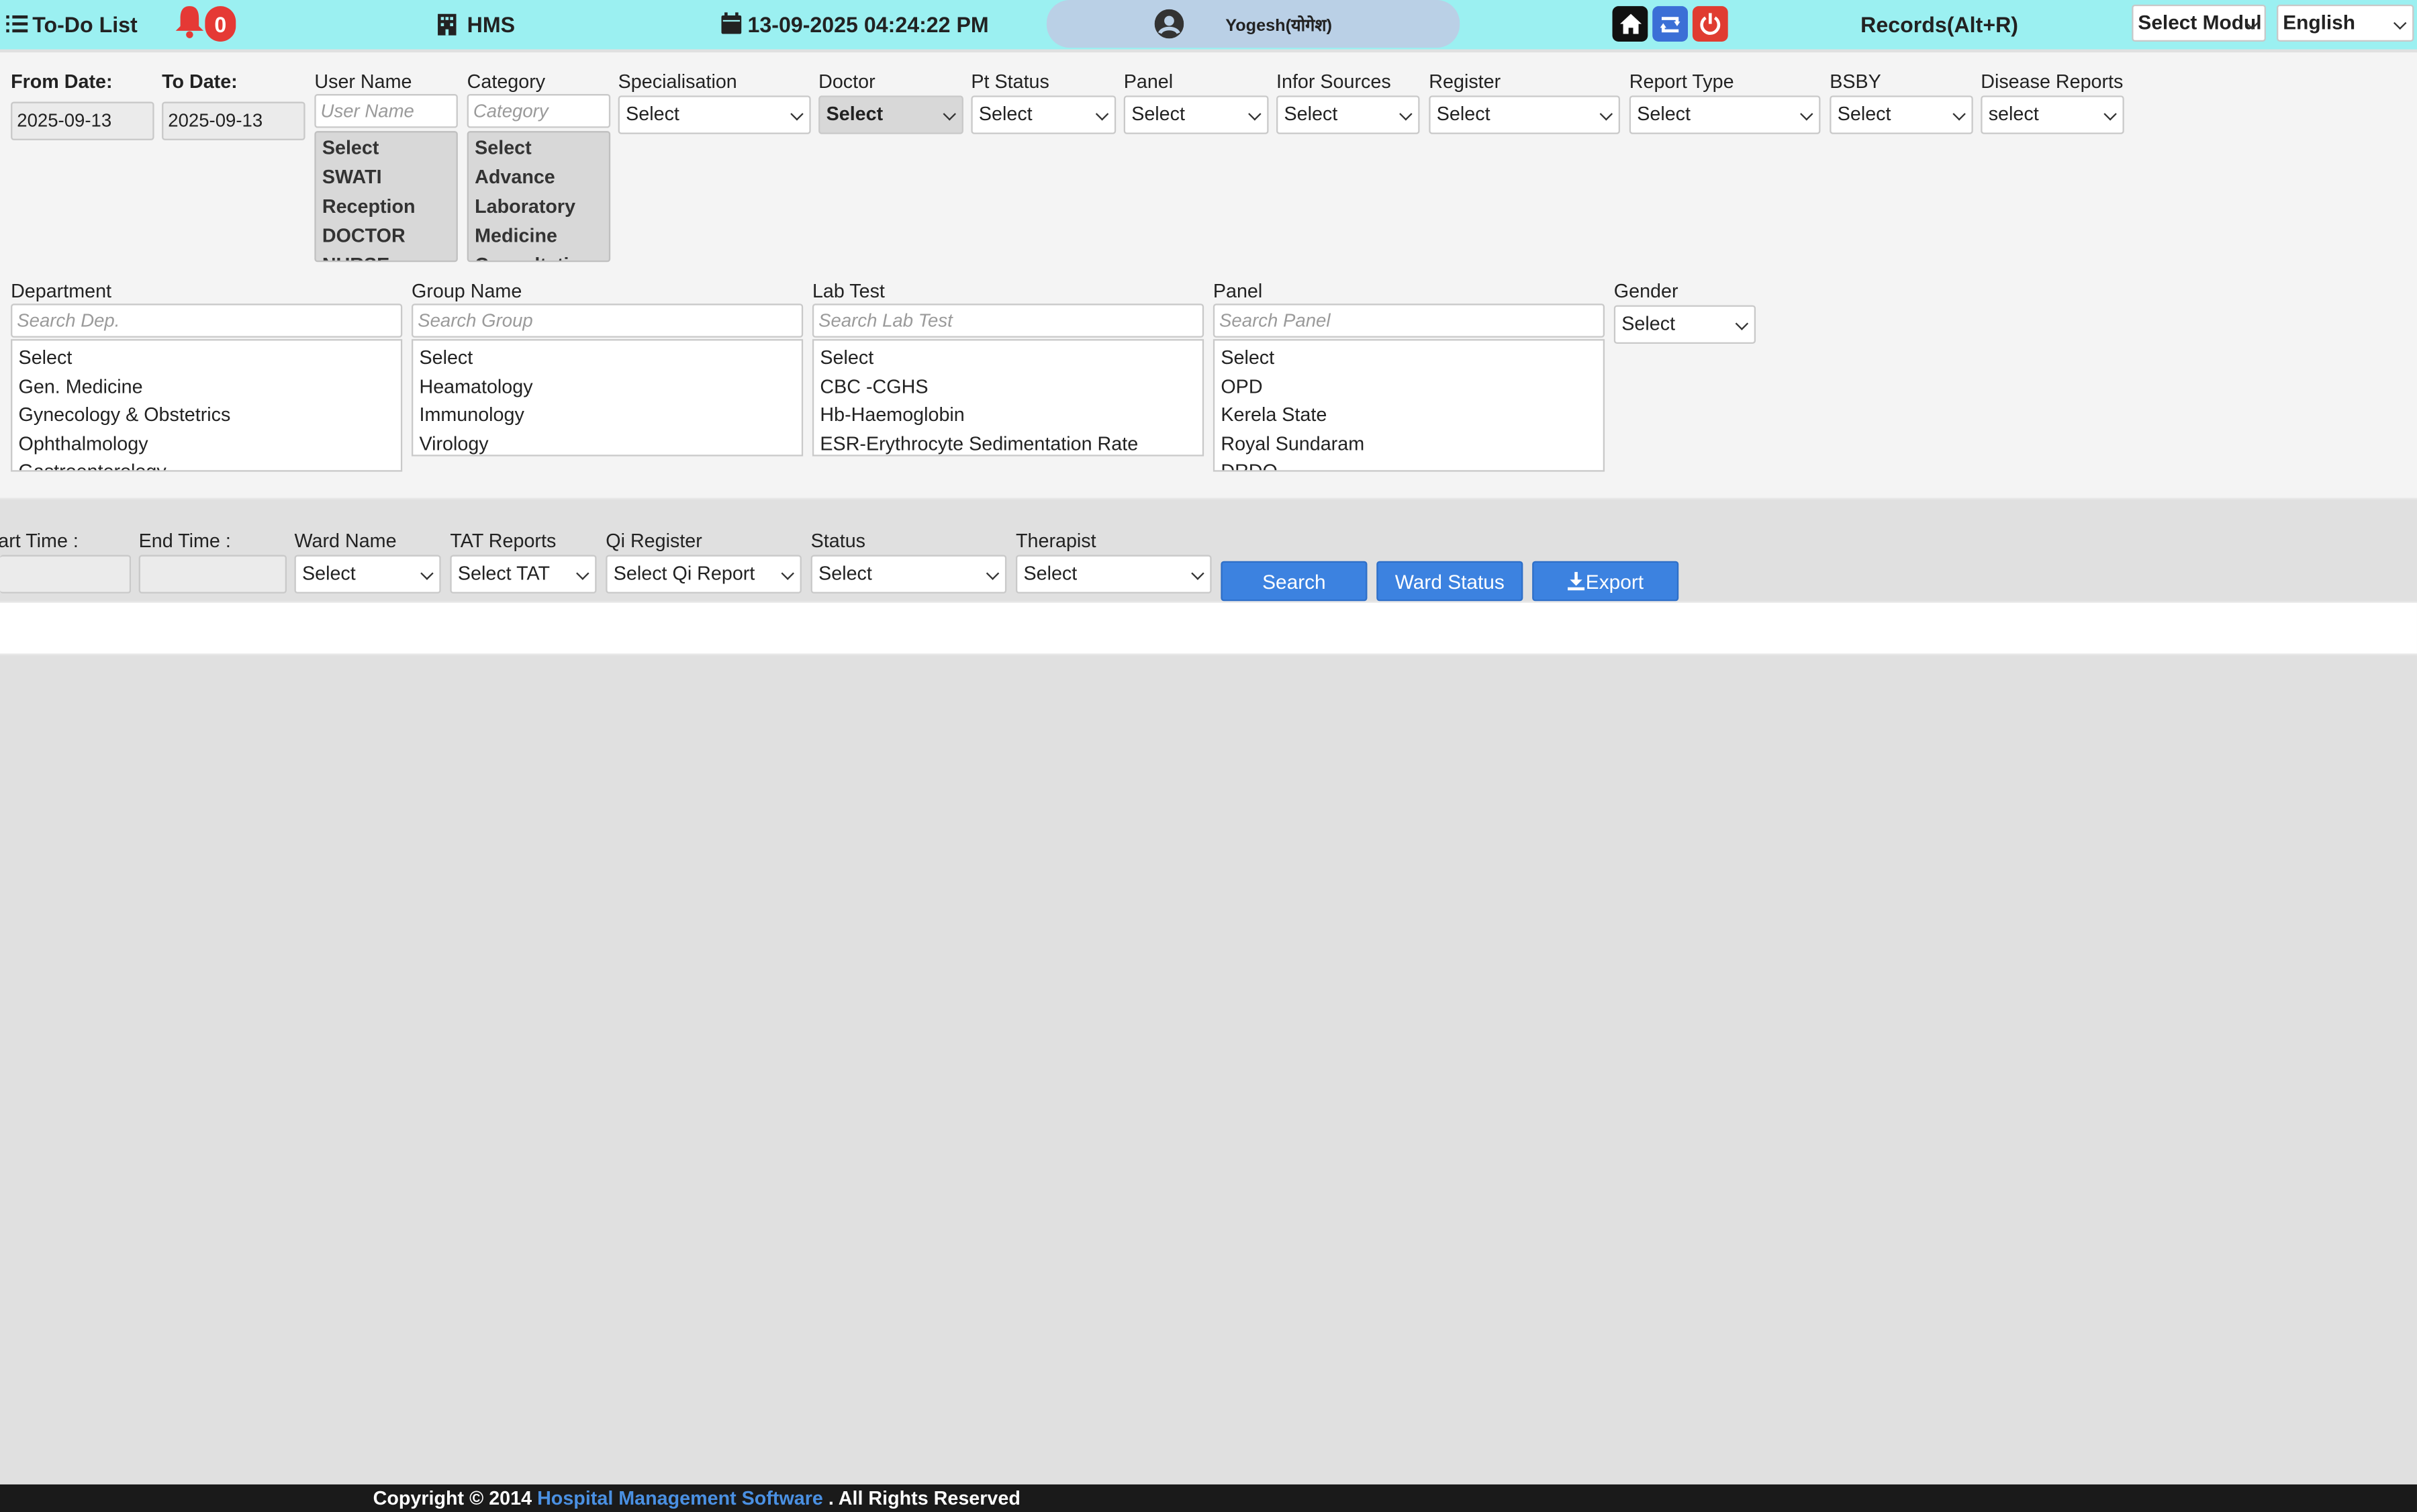 The height and width of the screenshot is (1512, 2417). Describe the element at coordinates (386, 111) in the screenshot. I see `user-name-search: User Name` at that location.